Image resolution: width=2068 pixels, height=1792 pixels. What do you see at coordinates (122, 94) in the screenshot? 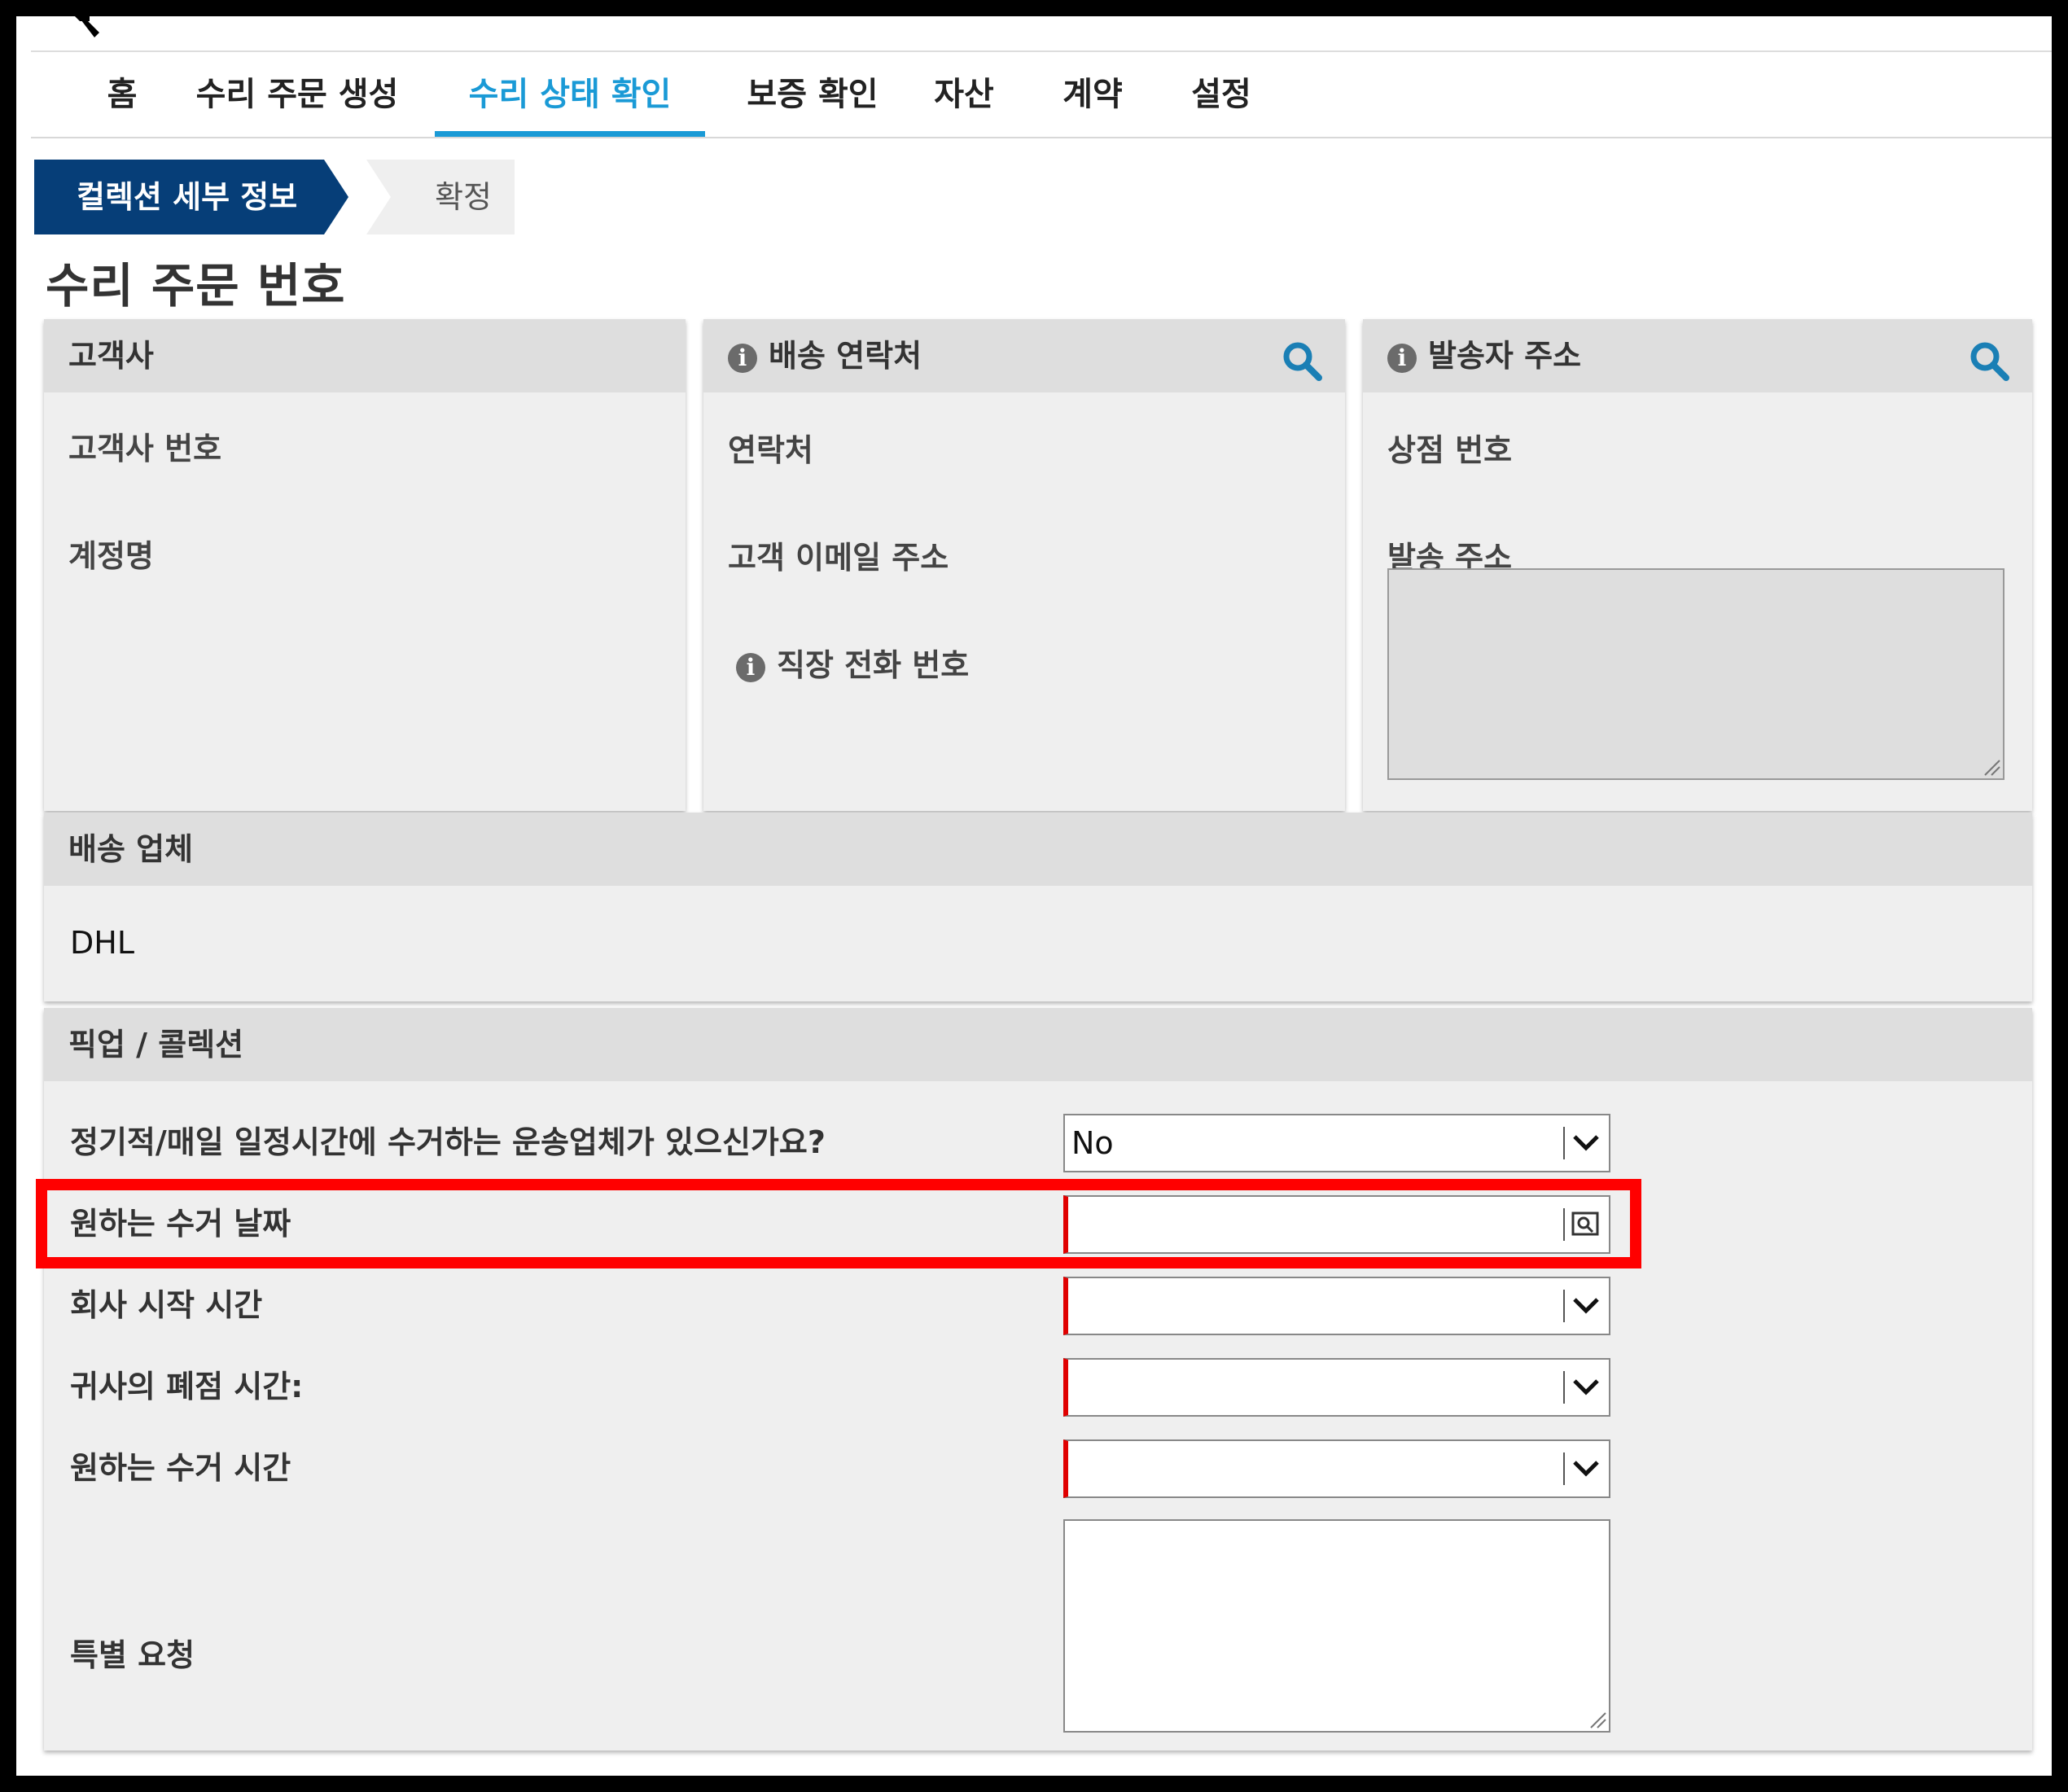
I see `tab-home: 홈` at bounding box center [122, 94].